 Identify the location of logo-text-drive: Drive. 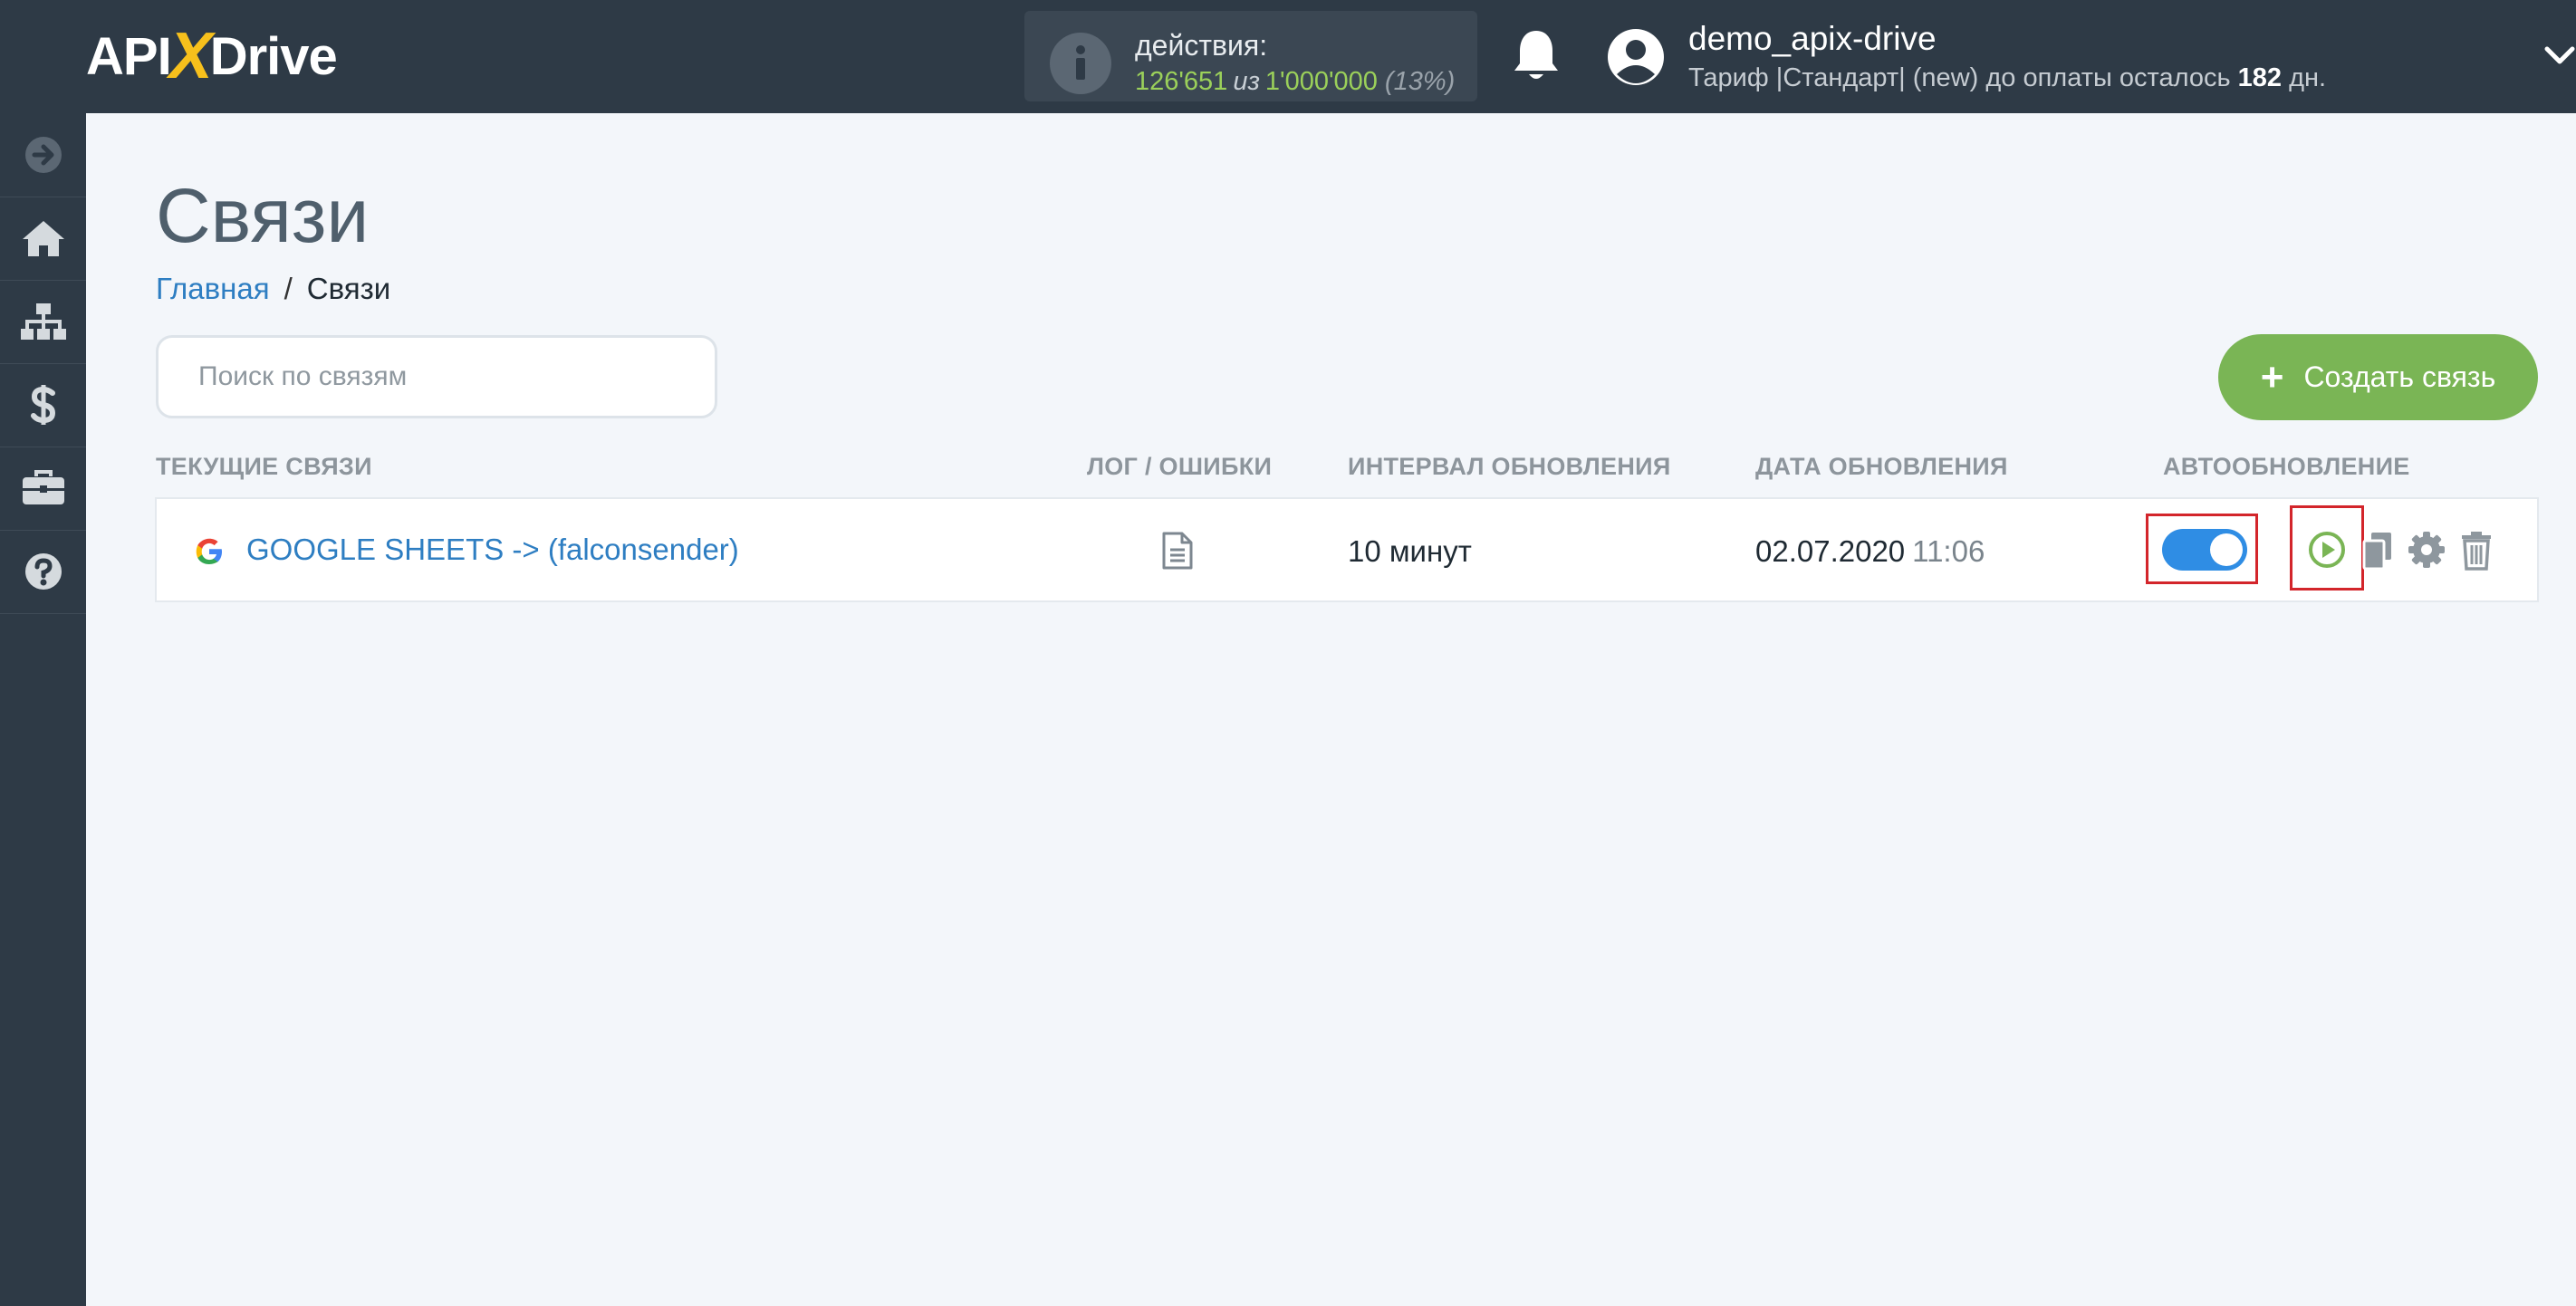
(273, 56).